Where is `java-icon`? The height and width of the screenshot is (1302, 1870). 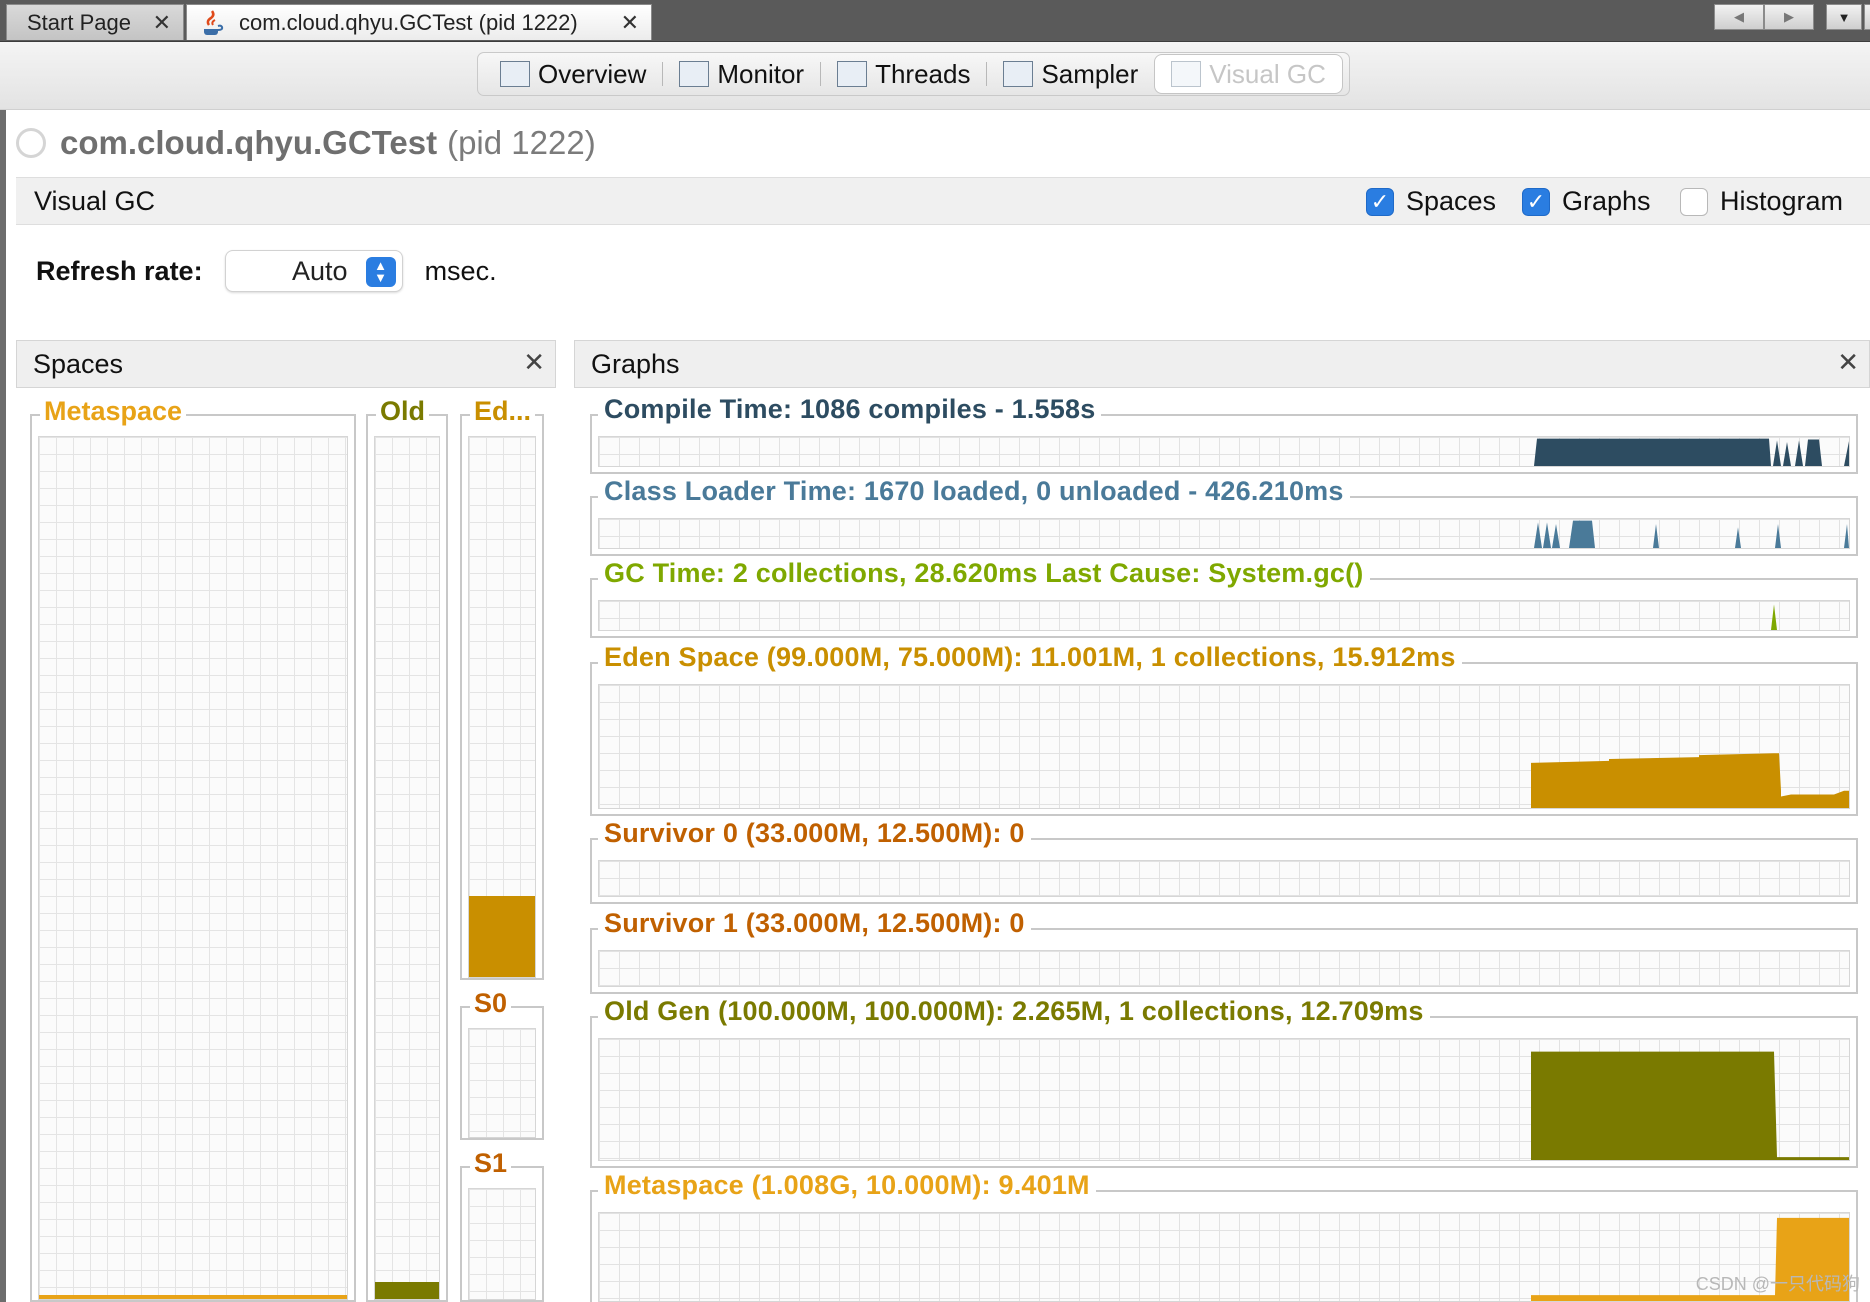
java-icon is located at coordinates (214, 22).